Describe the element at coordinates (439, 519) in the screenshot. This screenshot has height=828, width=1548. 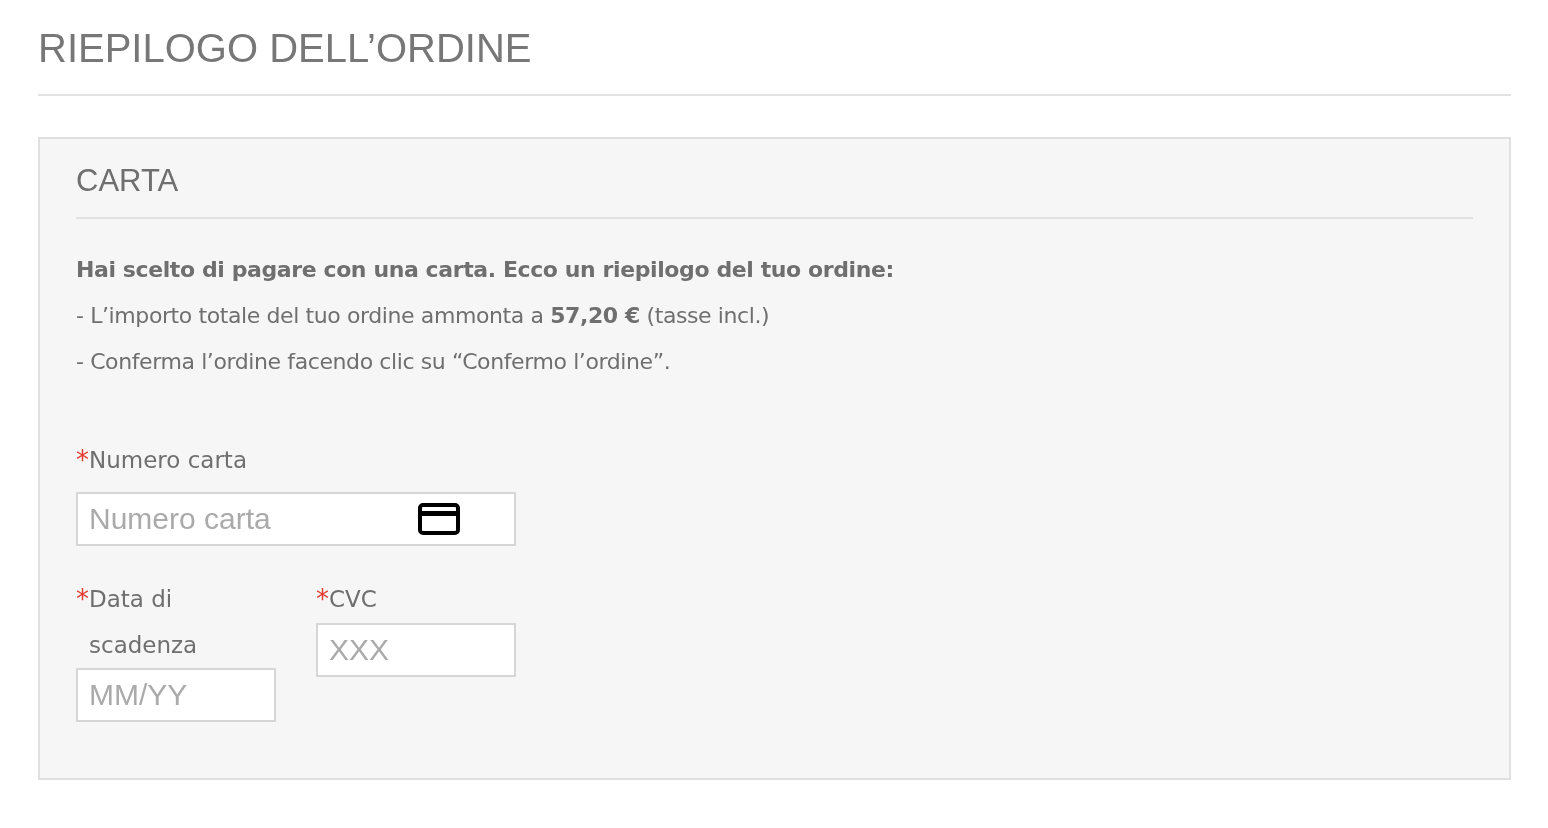
I see `credit-card-icon` at that location.